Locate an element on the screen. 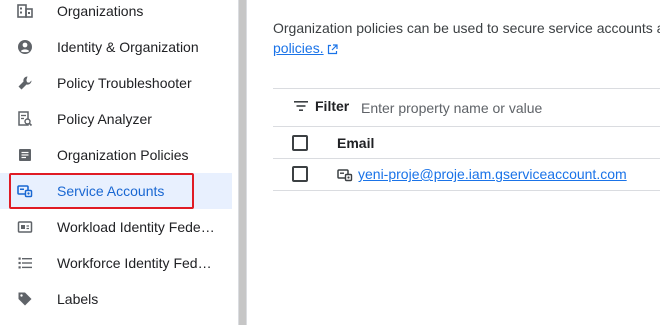 The width and height of the screenshot is (660, 325). filter-icon is located at coordinates (301, 106).